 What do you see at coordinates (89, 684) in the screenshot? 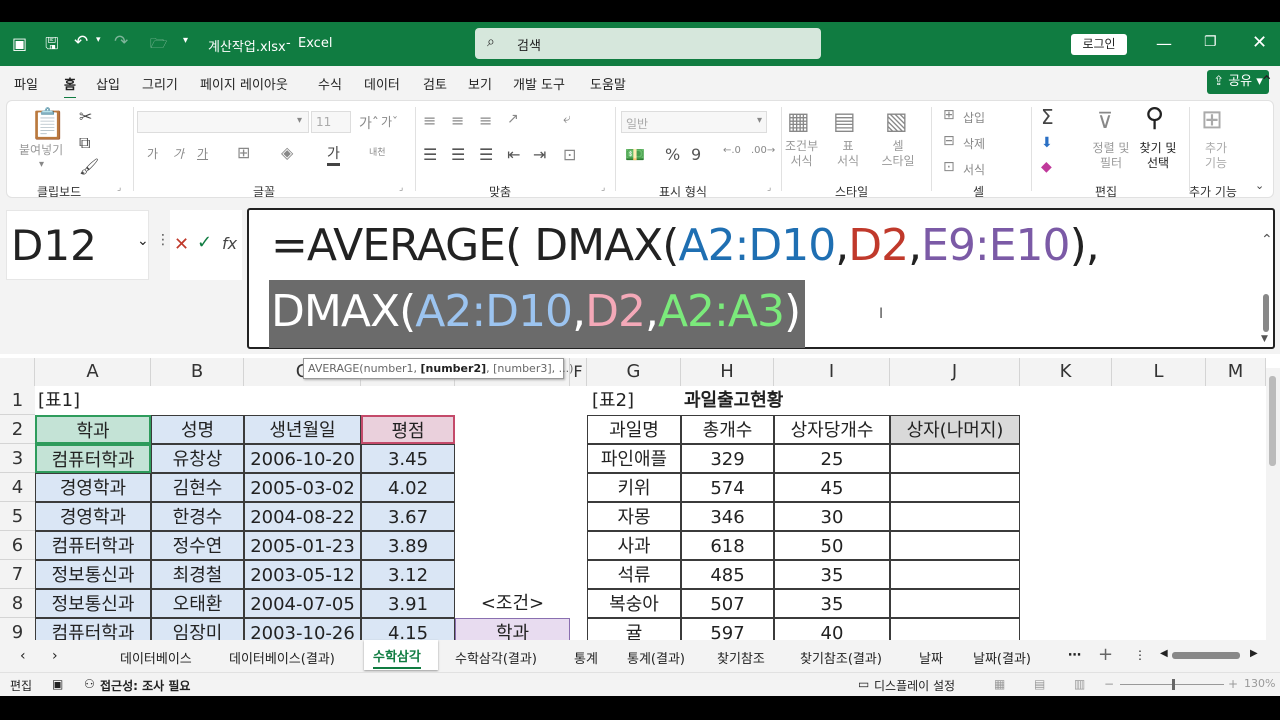
I see `accessibility-icon: ⚇` at bounding box center [89, 684].